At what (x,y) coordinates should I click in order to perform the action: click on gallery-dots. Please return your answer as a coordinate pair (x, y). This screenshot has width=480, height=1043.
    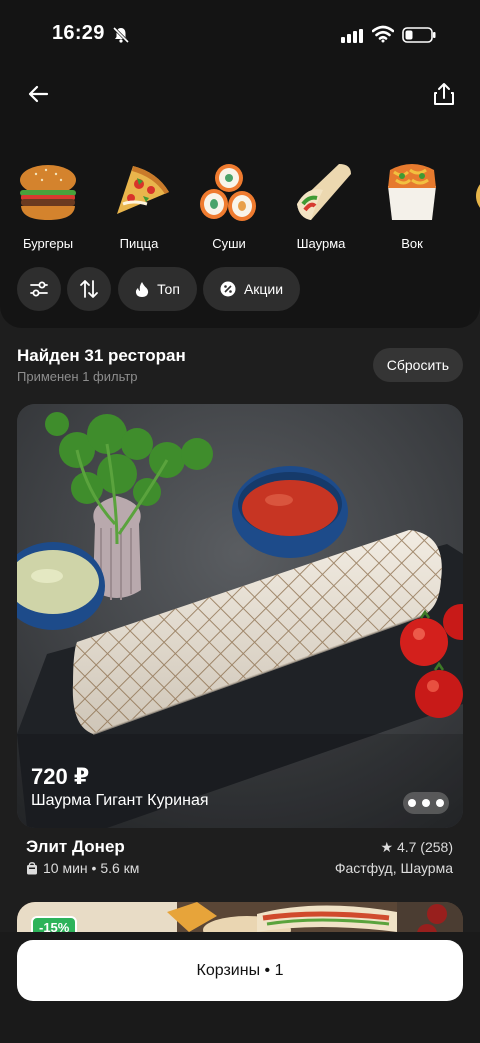
    Looking at the image, I should click on (426, 803).